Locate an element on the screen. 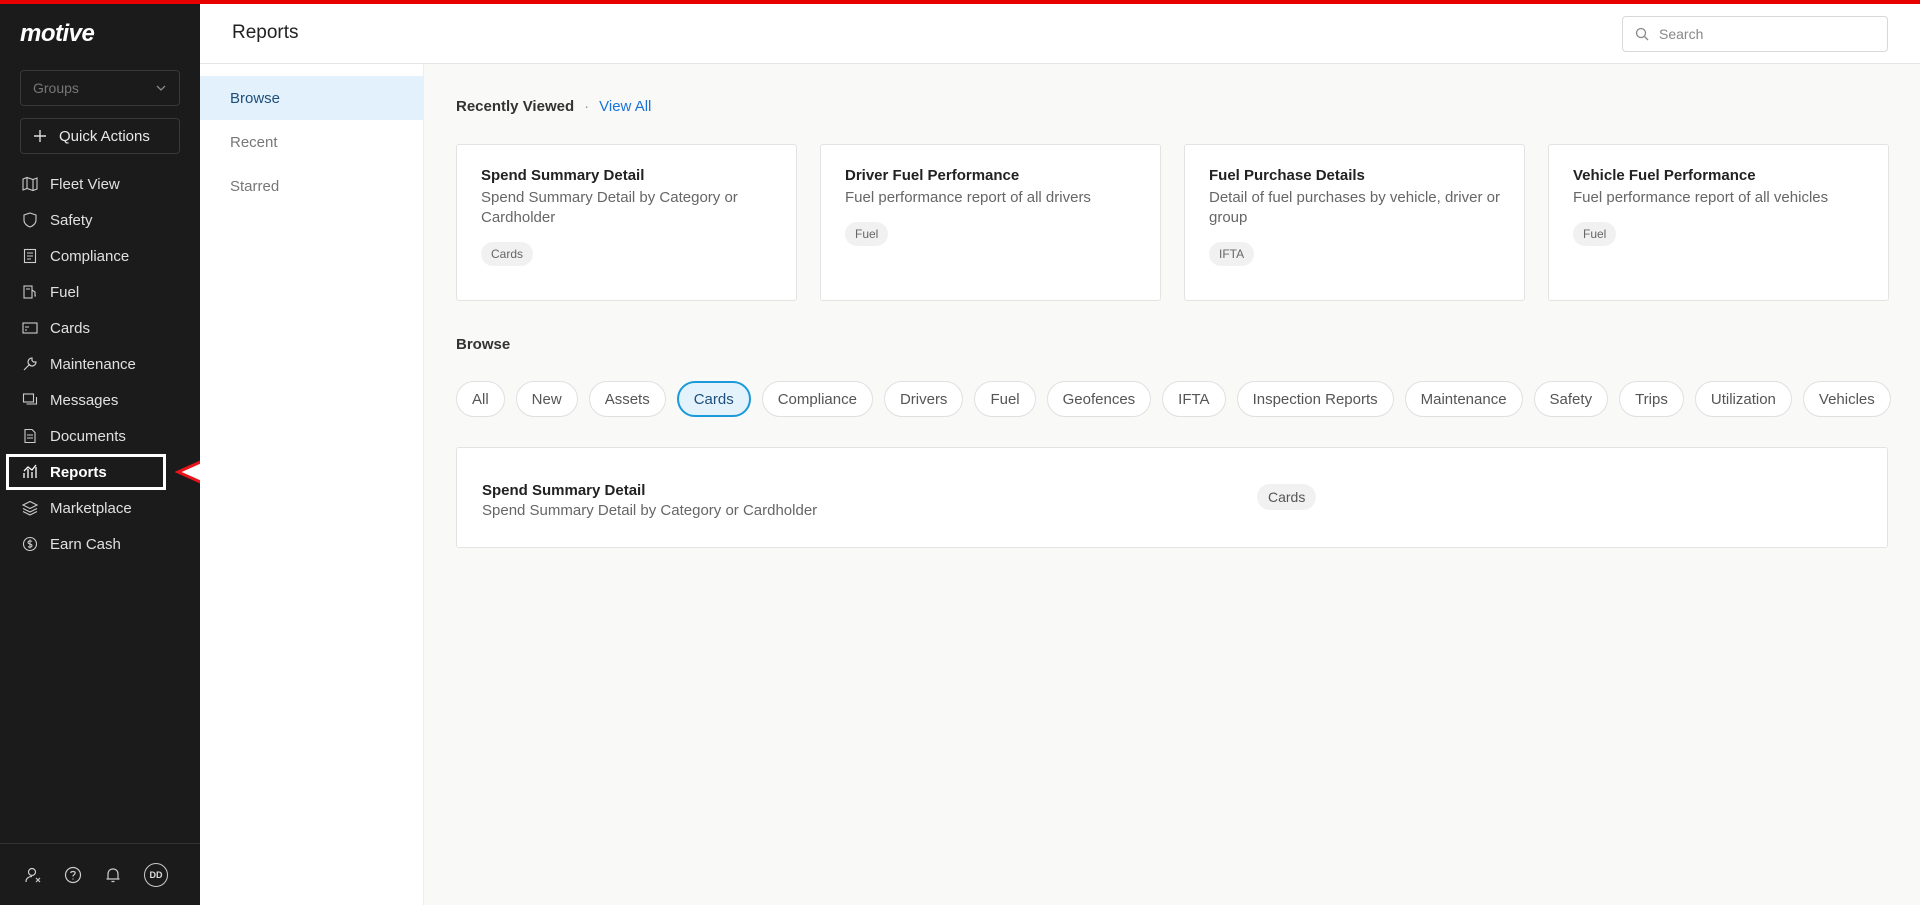 The image size is (1920, 905). chip-fuel: Fuel is located at coordinates (1005, 399).